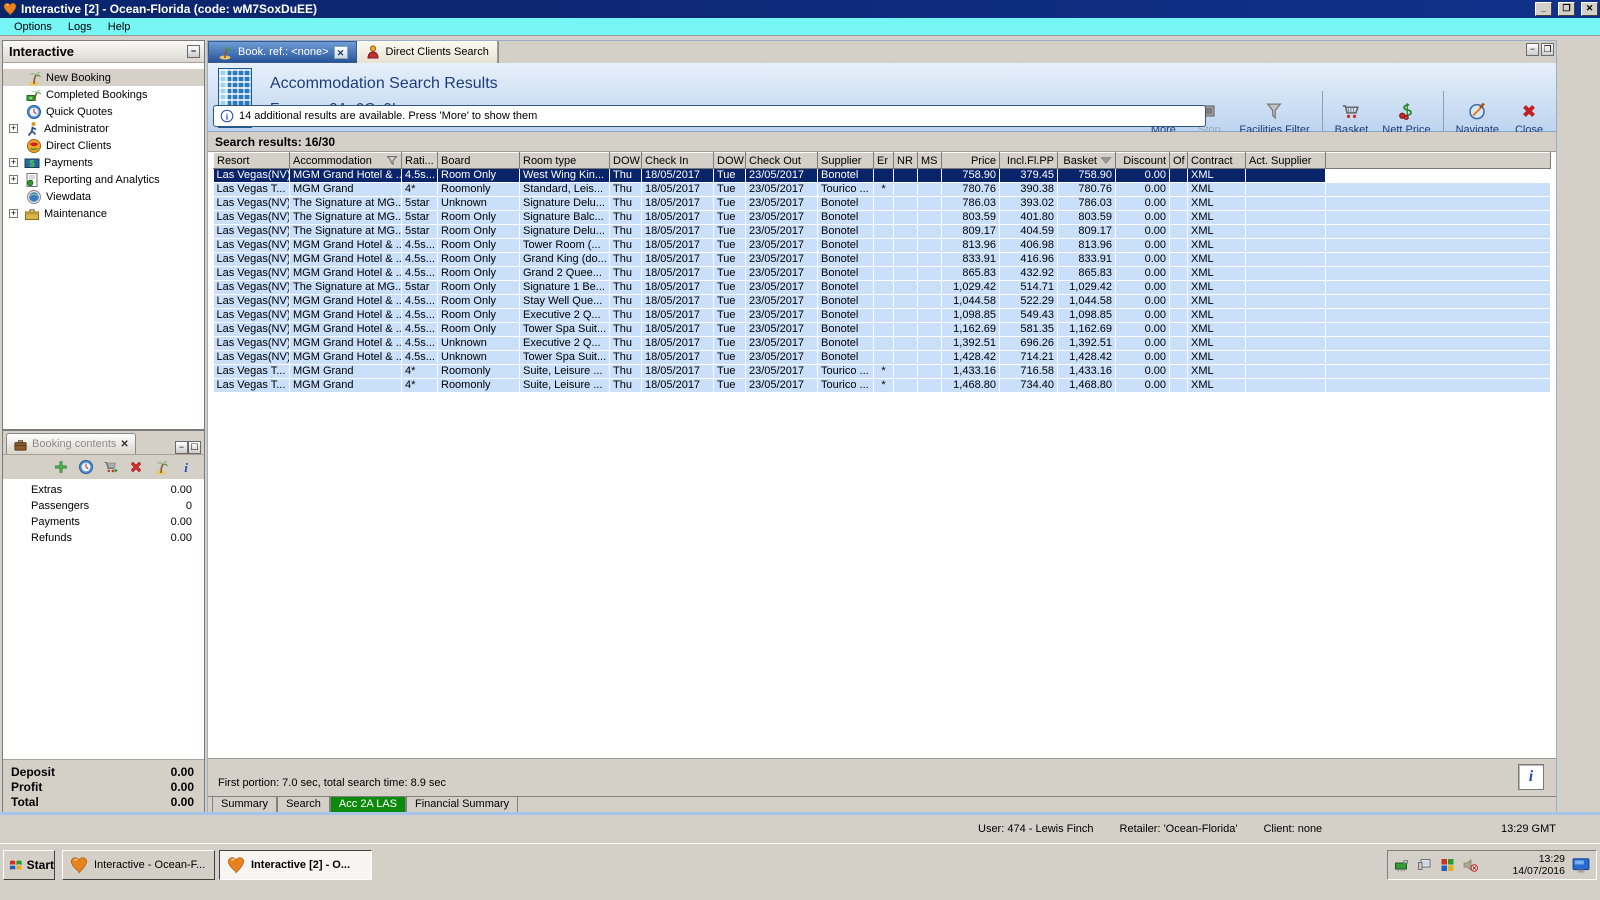 This screenshot has height=900, width=1600. Describe the element at coordinates (119, 27) in the screenshot. I see `menu-item-help: Help` at that location.